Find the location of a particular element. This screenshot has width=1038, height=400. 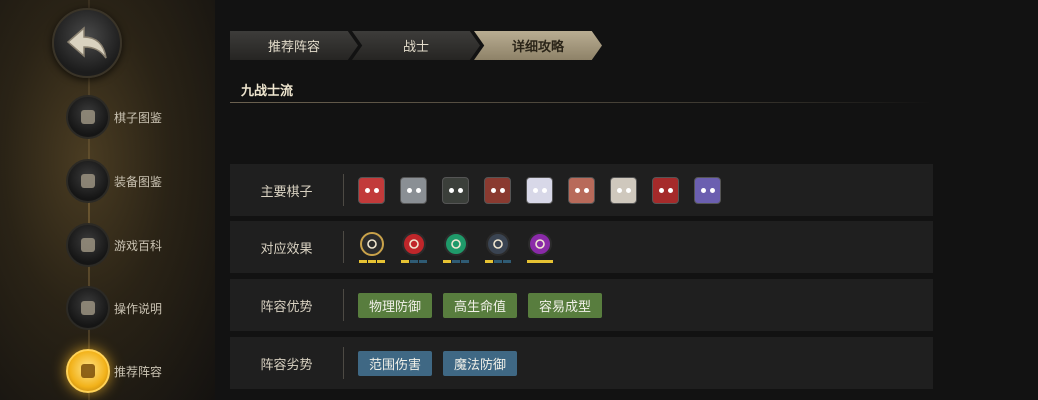

chessboard-icon is located at coordinates (88, 371).